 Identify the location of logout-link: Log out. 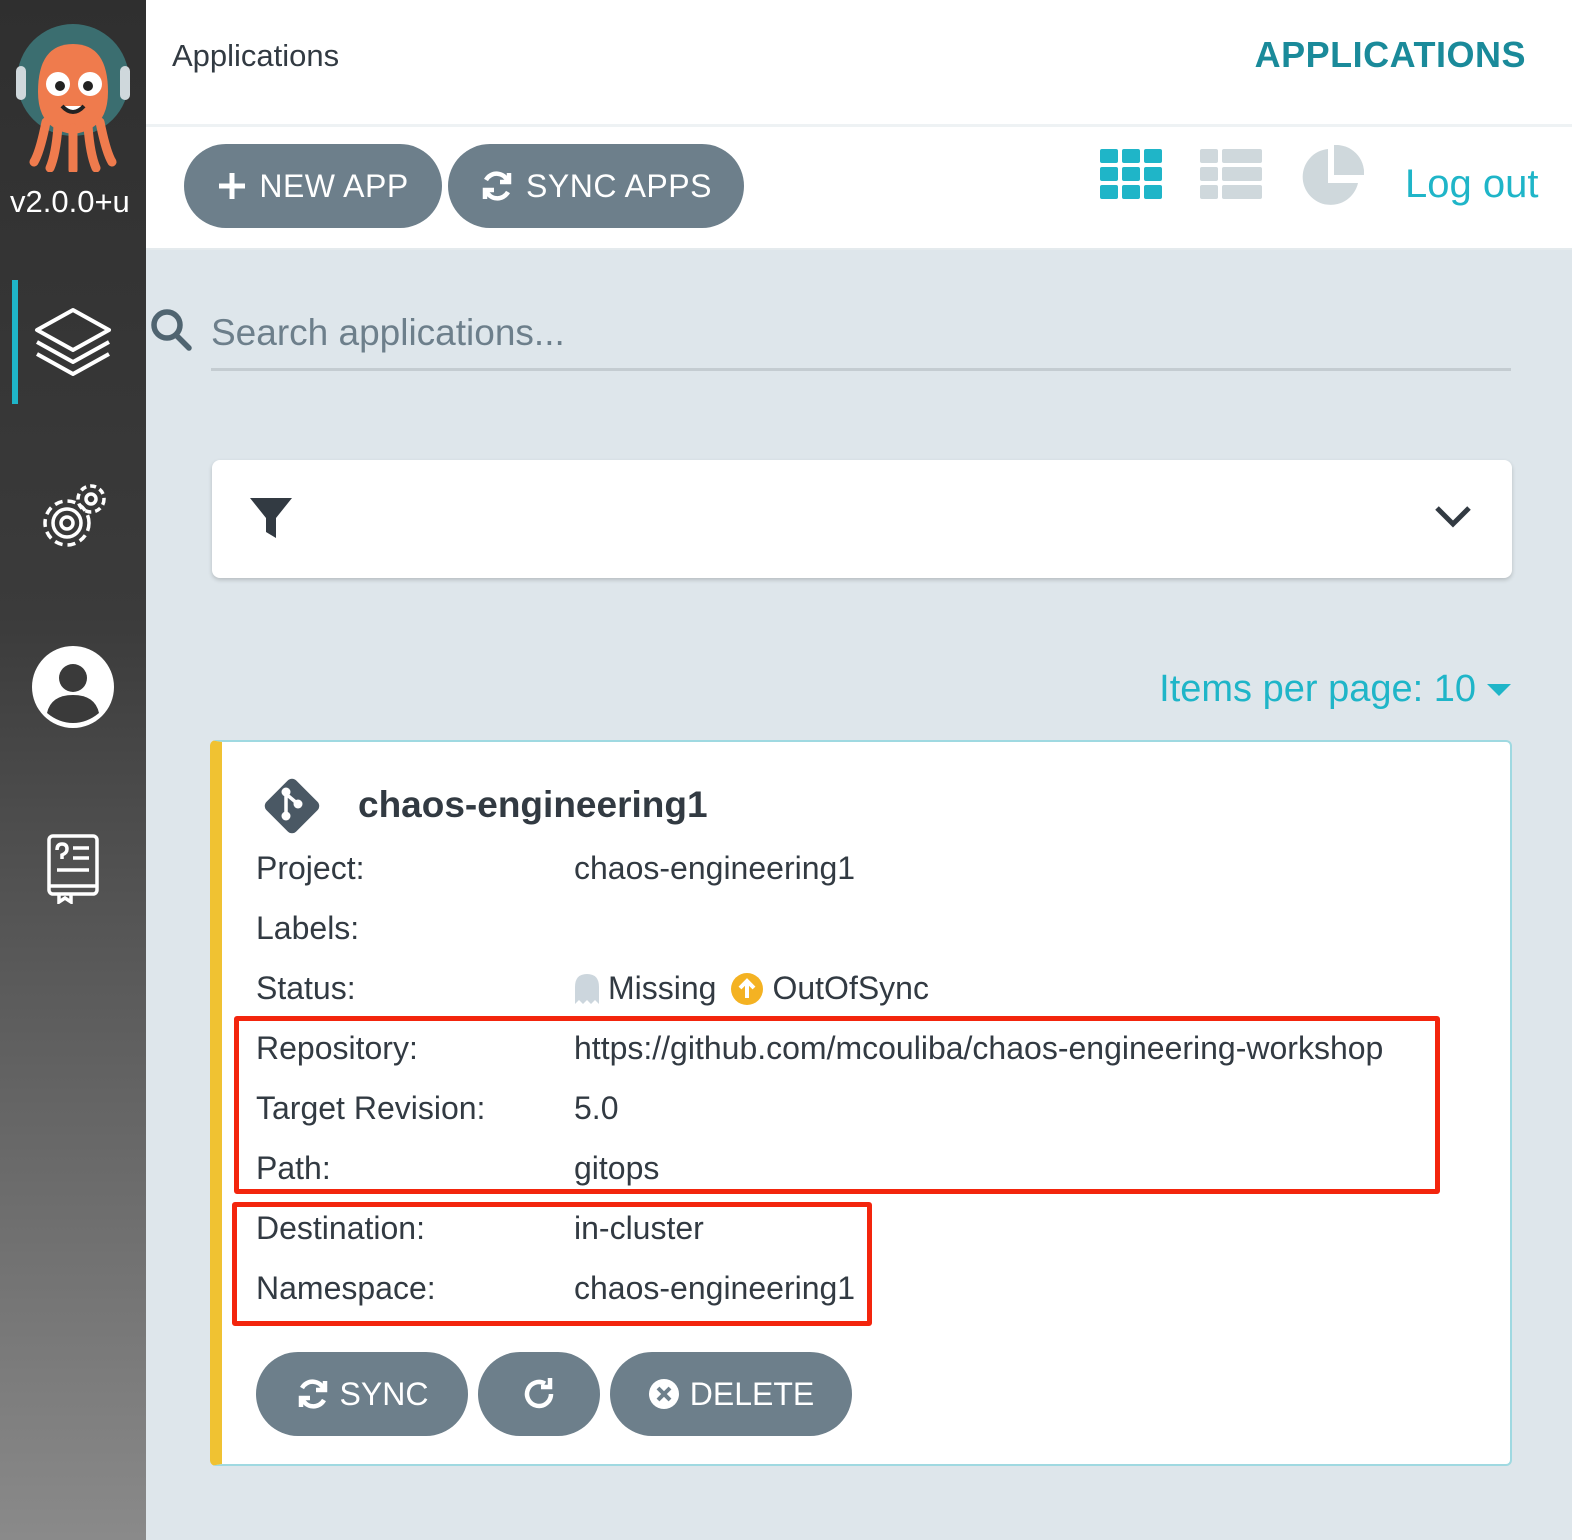
(1471, 184).